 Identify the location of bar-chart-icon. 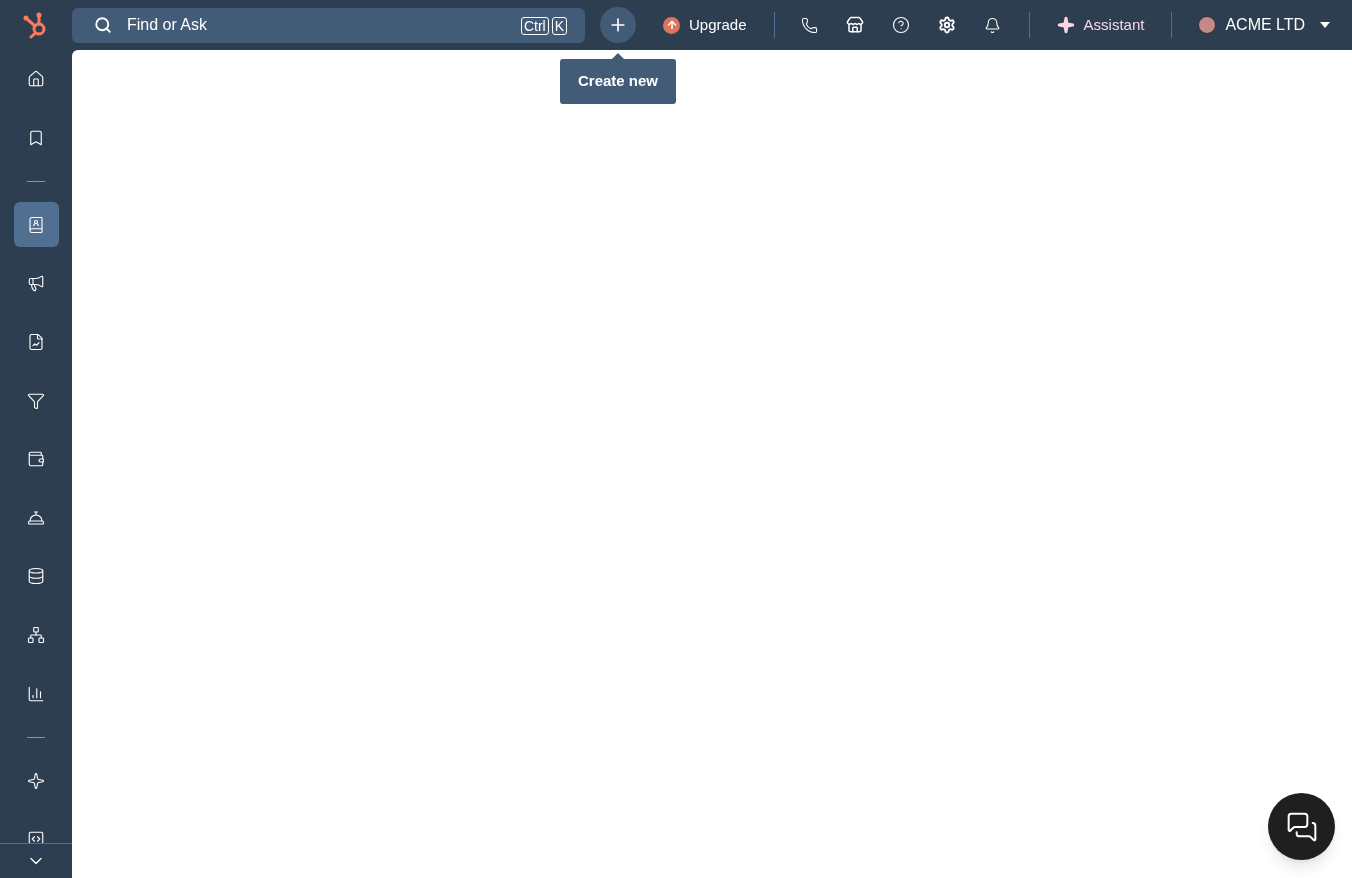
(36, 693).